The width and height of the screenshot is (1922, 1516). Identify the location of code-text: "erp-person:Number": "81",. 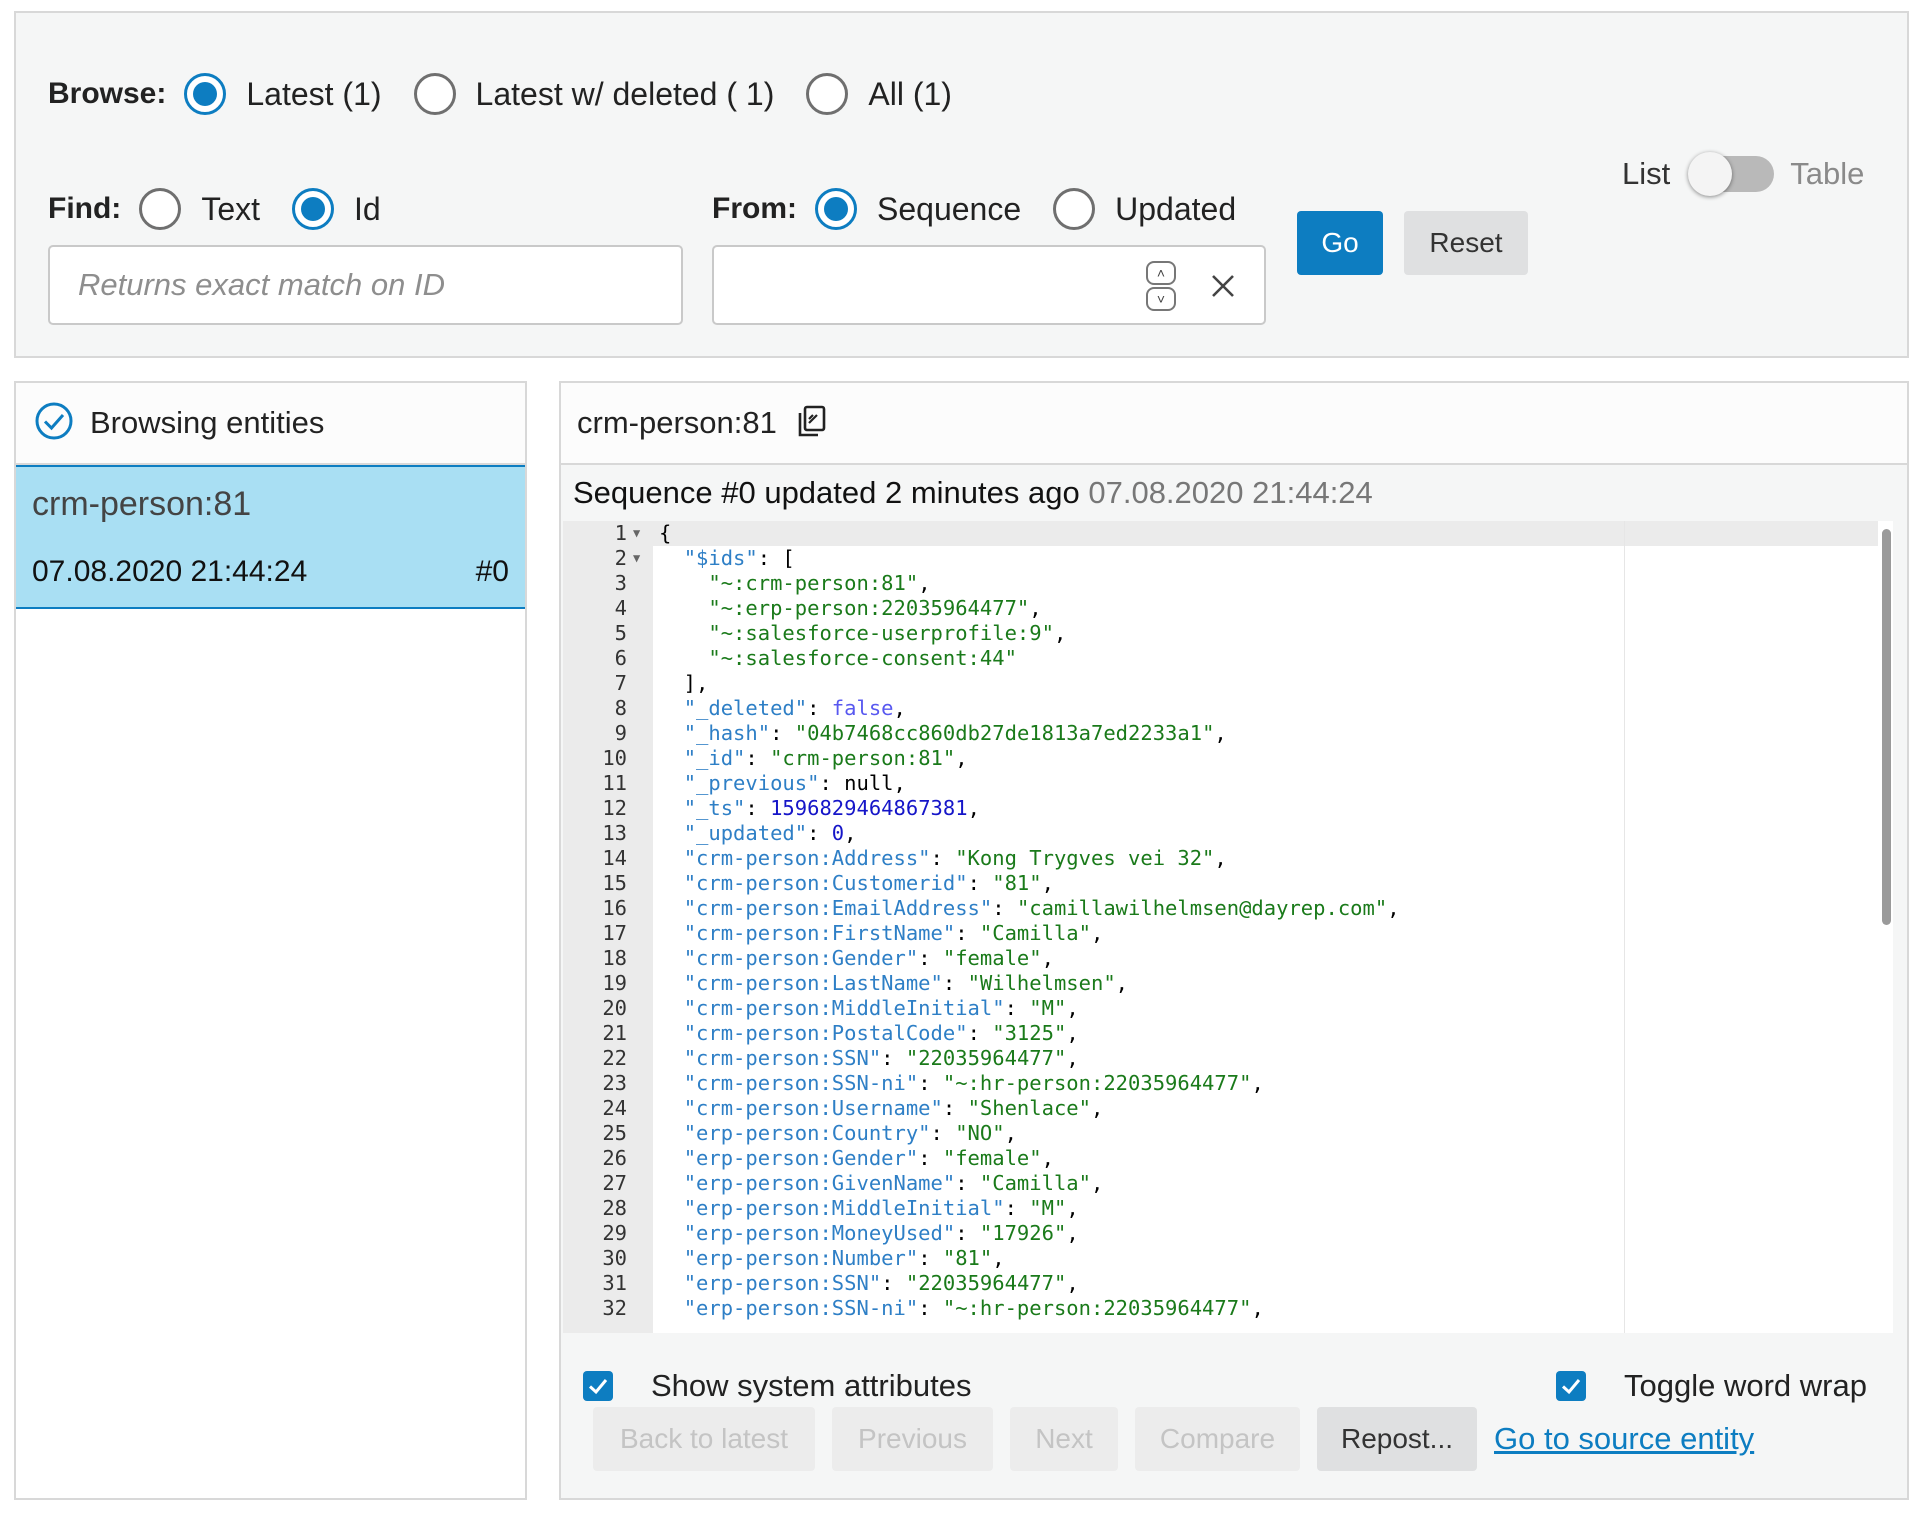
(844, 1258).